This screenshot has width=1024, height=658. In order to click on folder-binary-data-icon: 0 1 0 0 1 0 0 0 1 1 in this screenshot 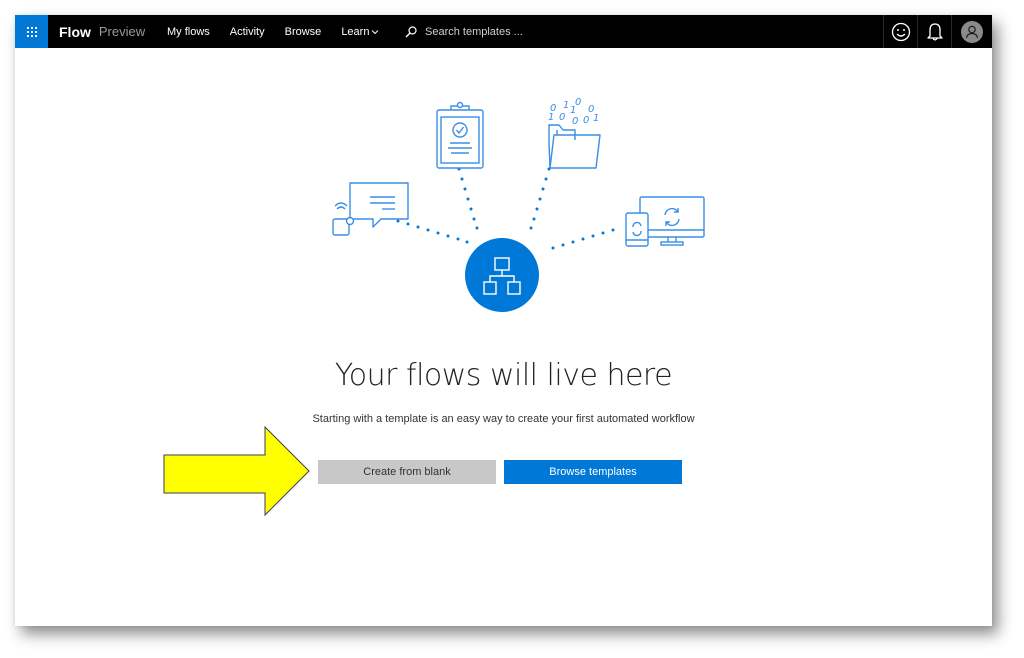, I will do `click(574, 133)`.